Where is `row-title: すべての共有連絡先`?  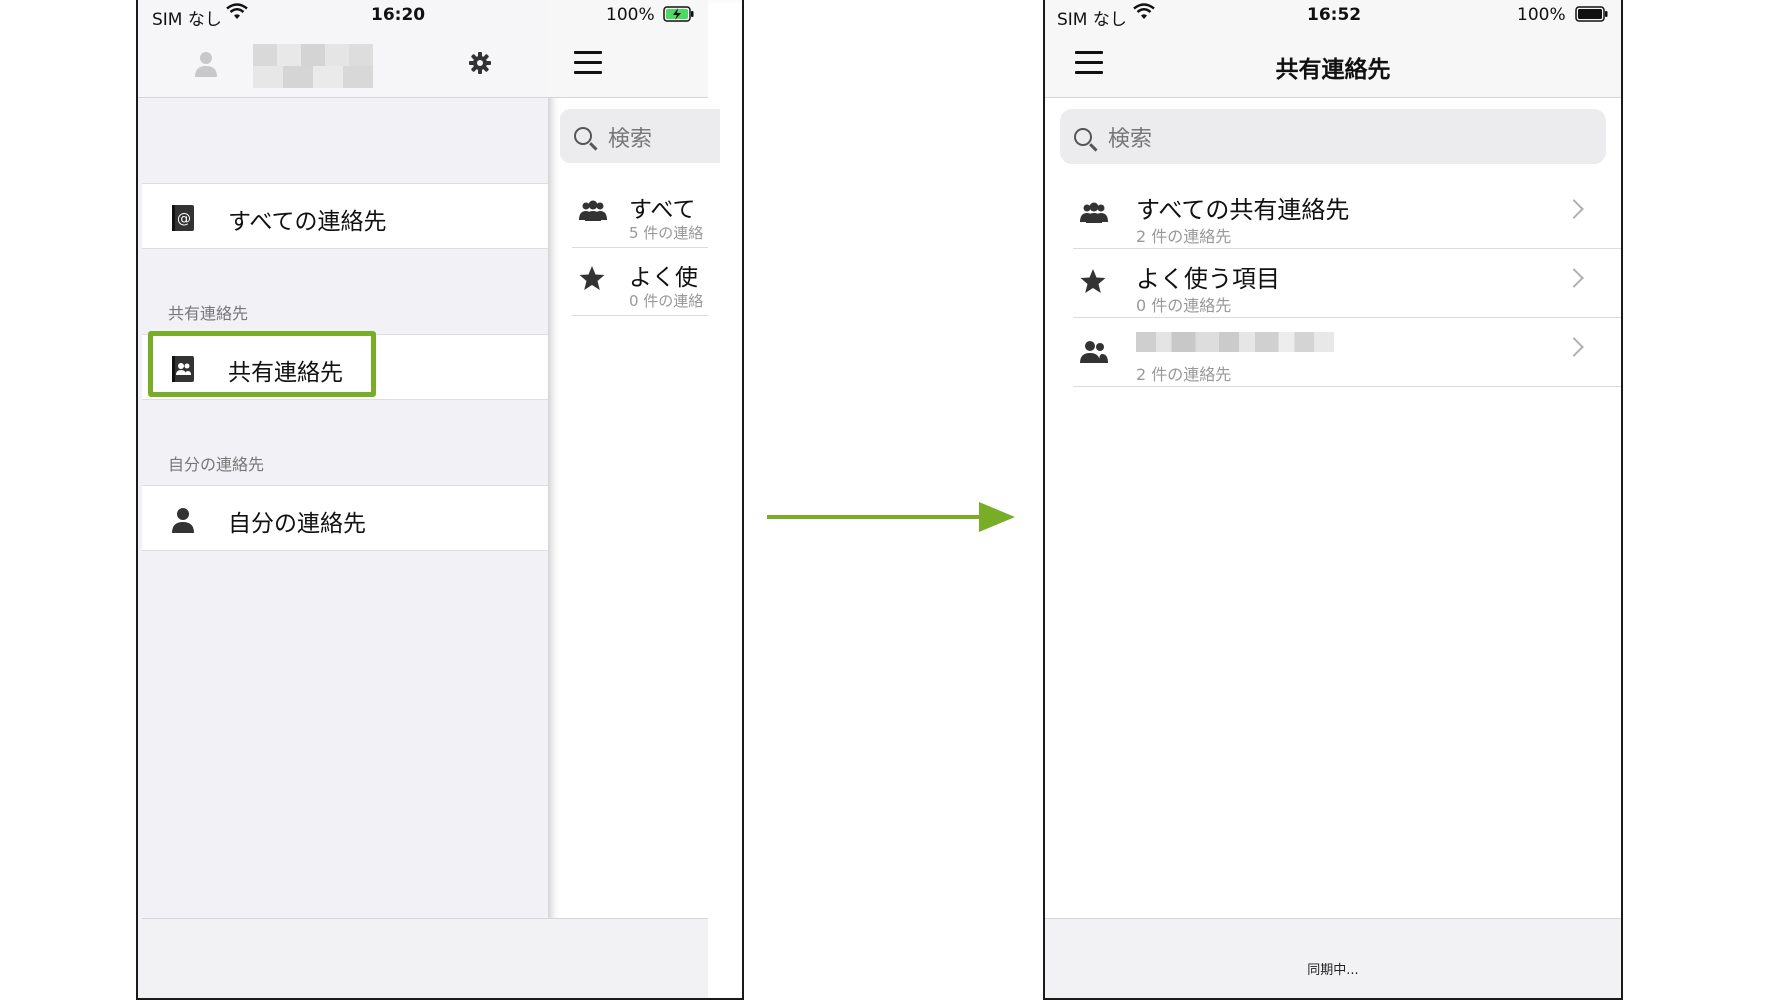
row-title: すべての共有連絡先 is located at coordinates (1243, 210).